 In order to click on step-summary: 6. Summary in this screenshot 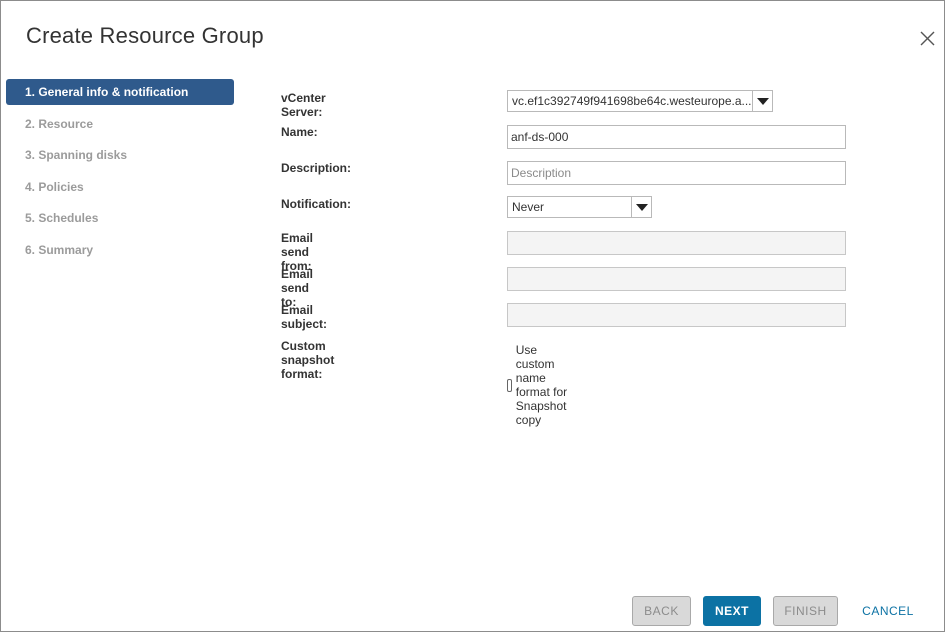, I will do `click(120, 250)`.